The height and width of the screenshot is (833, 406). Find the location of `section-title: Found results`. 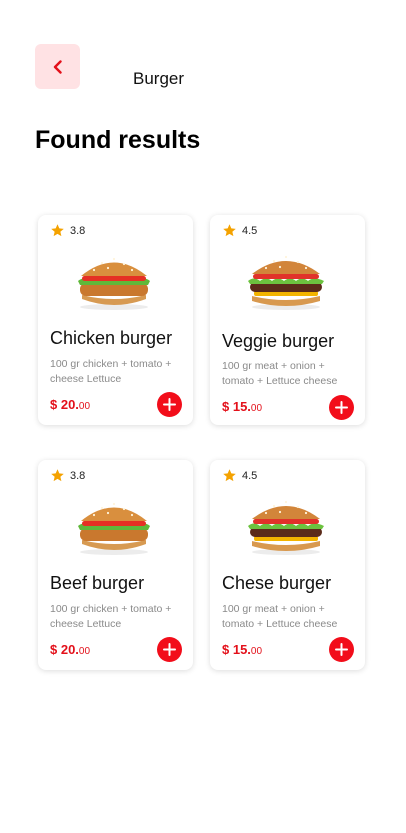

section-title: Found results is located at coordinates (118, 140).